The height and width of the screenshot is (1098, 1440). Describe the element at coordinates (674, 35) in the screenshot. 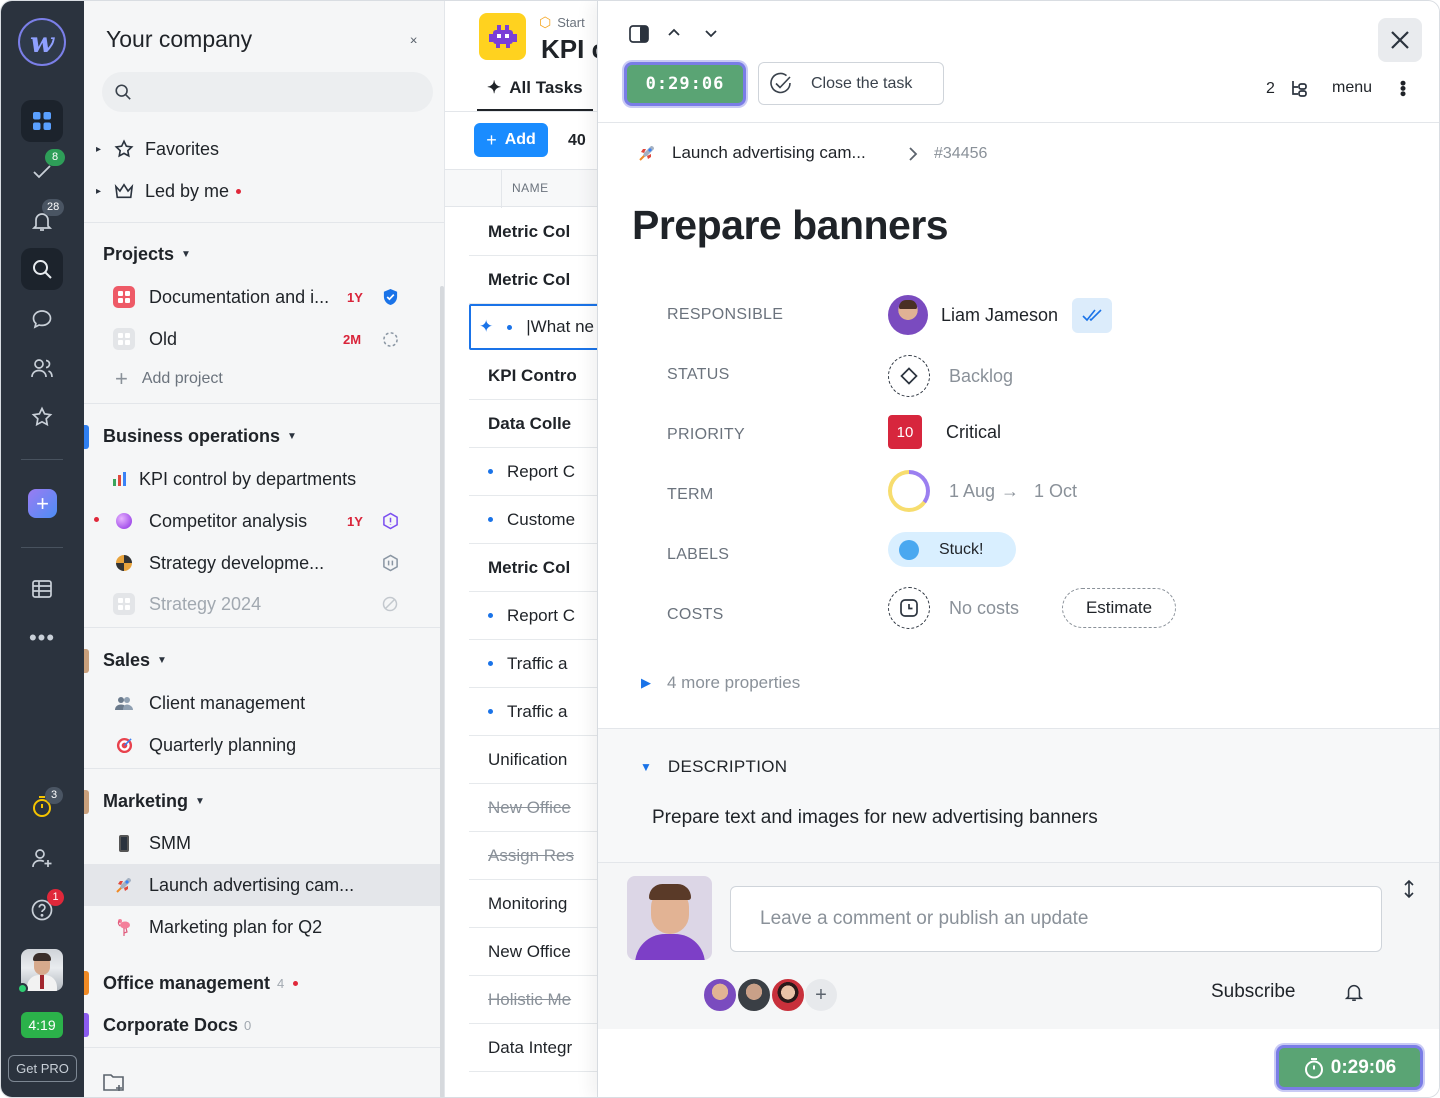

I see `previous-task-icon` at that location.